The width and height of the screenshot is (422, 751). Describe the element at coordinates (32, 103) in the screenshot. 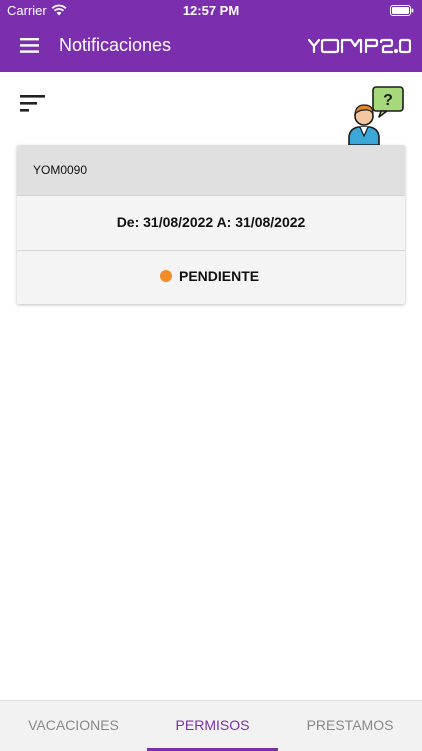

I see `sort-filter-icon` at that location.